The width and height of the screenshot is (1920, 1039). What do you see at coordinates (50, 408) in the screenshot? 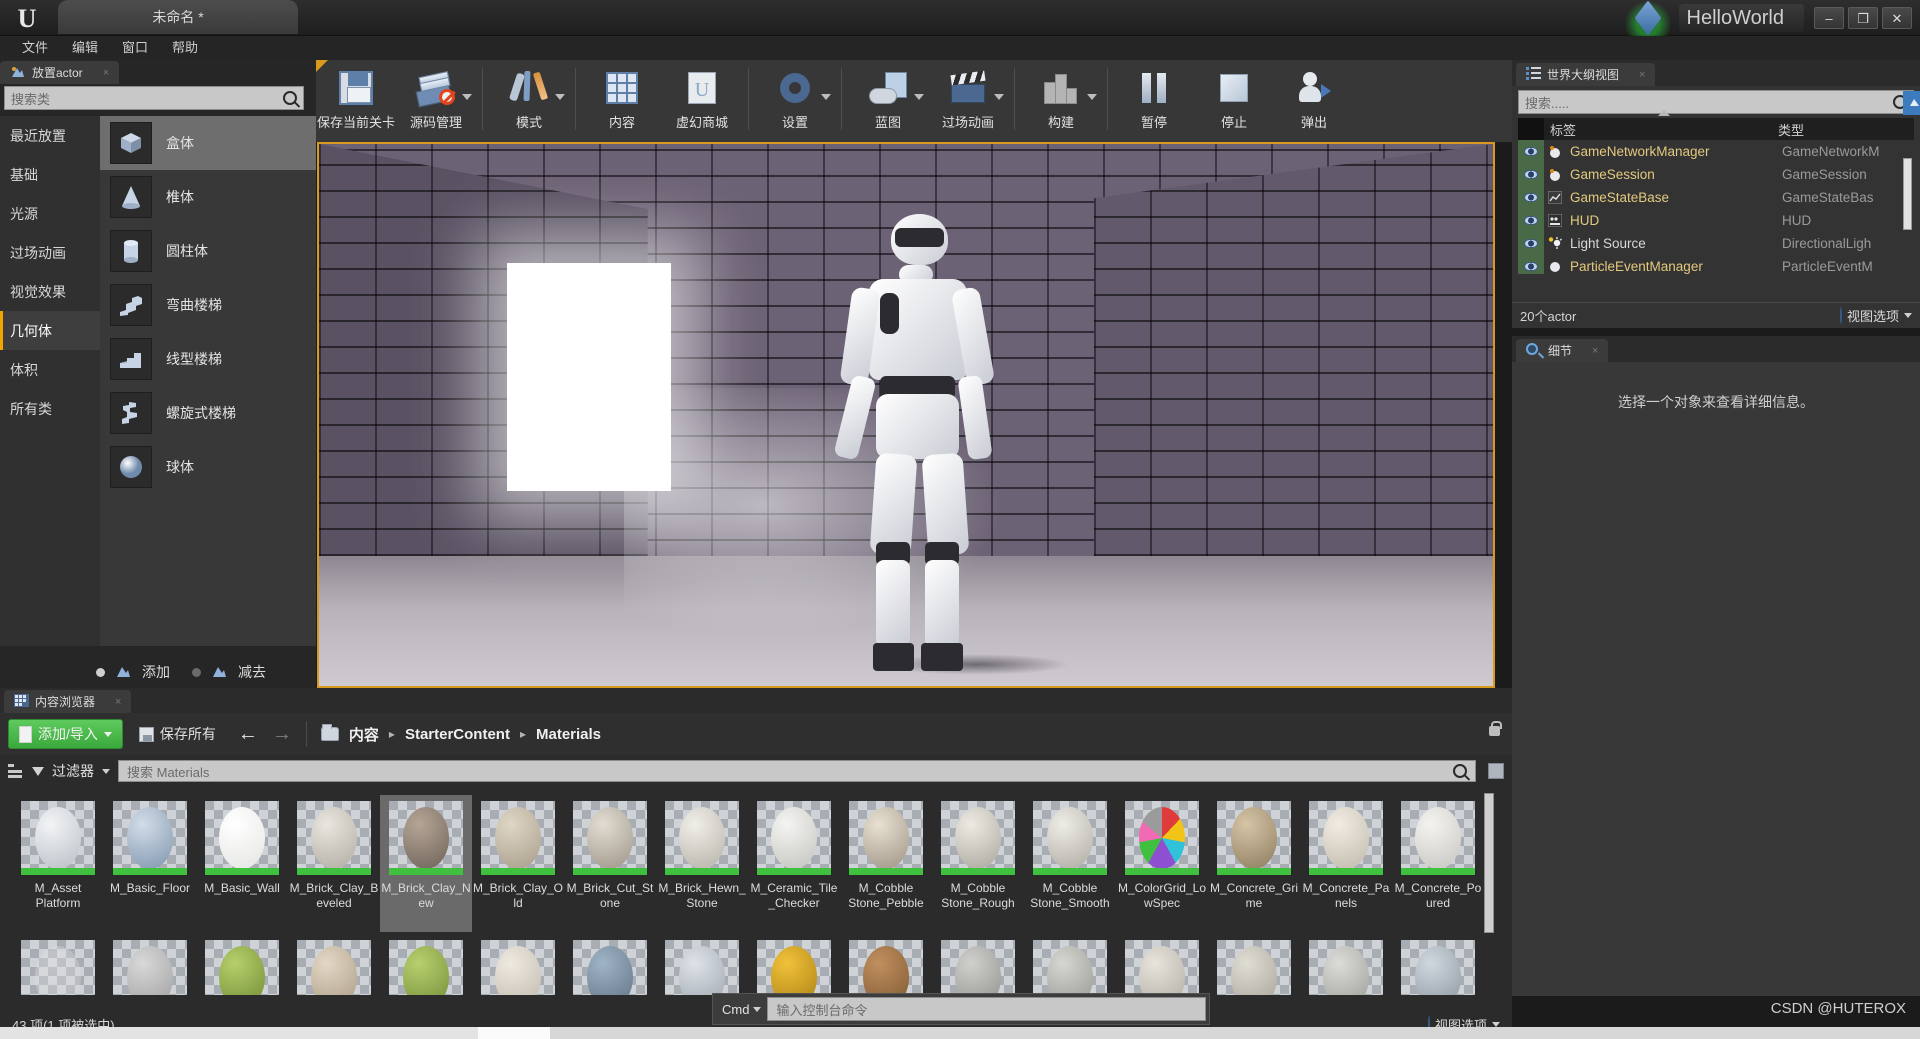
I see `category-all-classes: 所有类` at bounding box center [50, 408].